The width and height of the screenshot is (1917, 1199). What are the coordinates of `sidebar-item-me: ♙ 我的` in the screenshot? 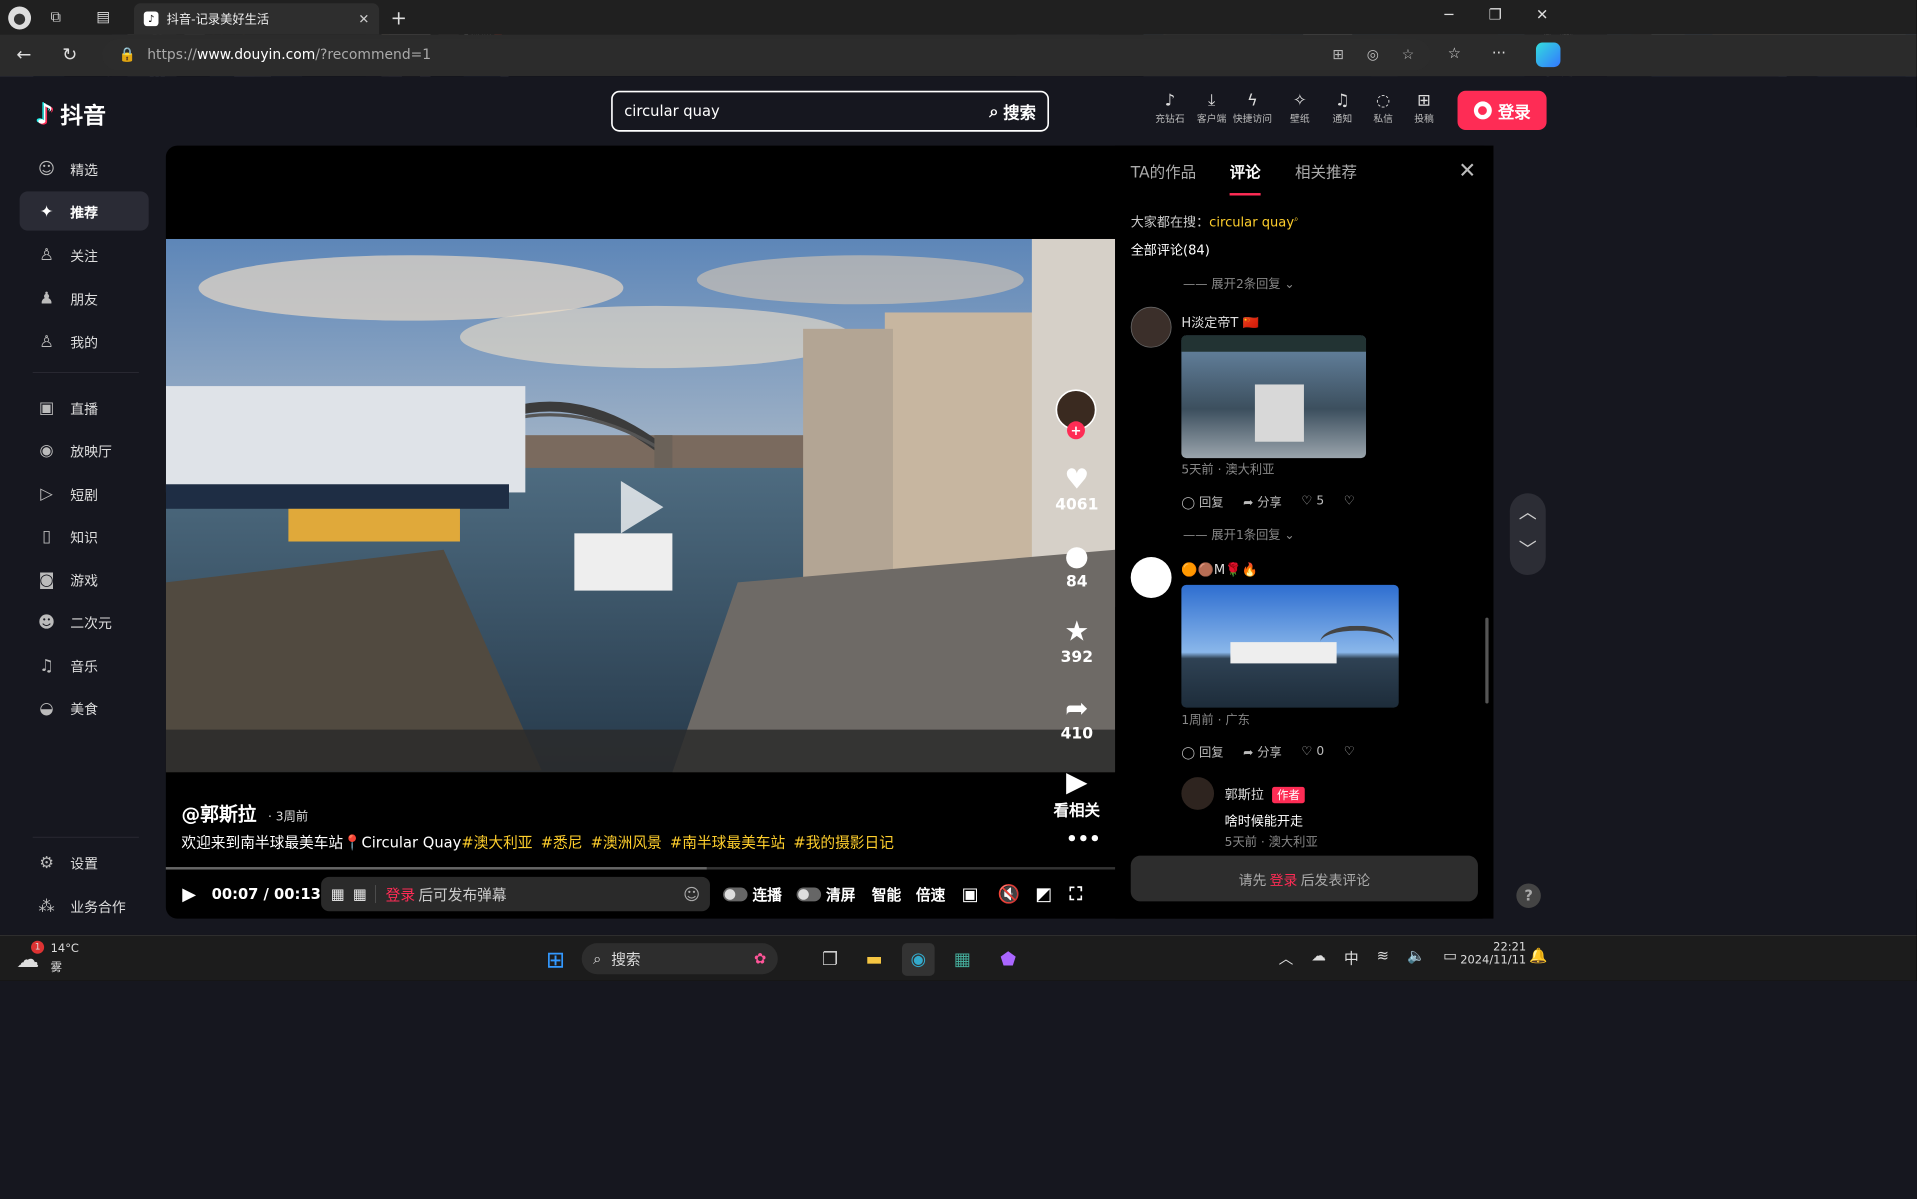 It's located at (84, 340).